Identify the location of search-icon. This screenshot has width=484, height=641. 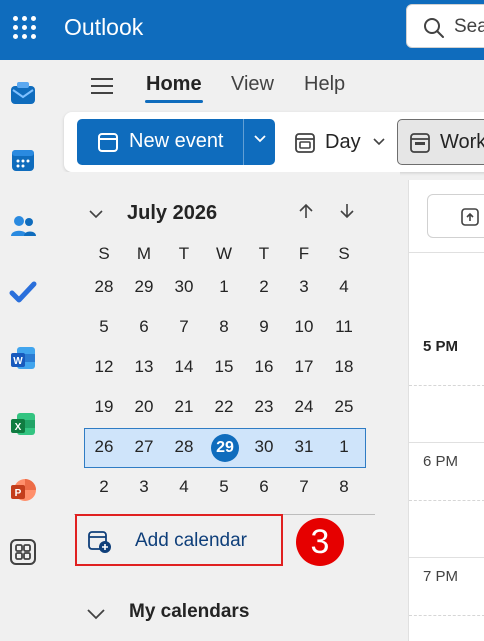
(434, 28).